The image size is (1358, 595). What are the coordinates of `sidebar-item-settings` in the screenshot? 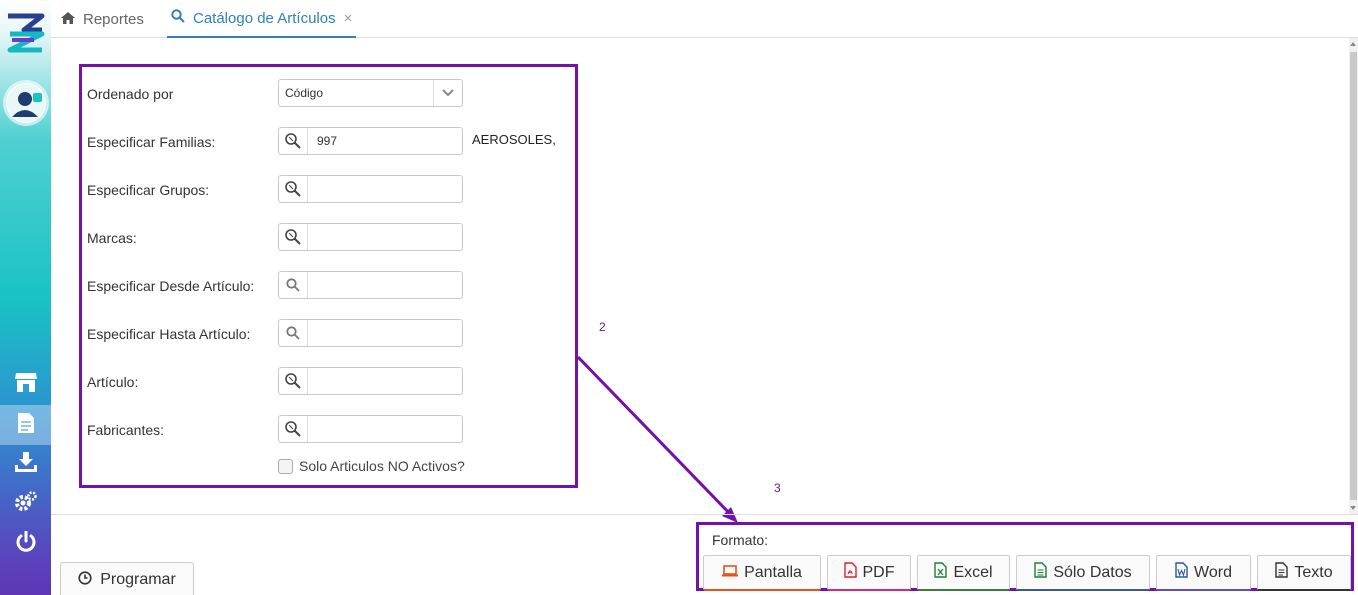 It's located at (25, 504).